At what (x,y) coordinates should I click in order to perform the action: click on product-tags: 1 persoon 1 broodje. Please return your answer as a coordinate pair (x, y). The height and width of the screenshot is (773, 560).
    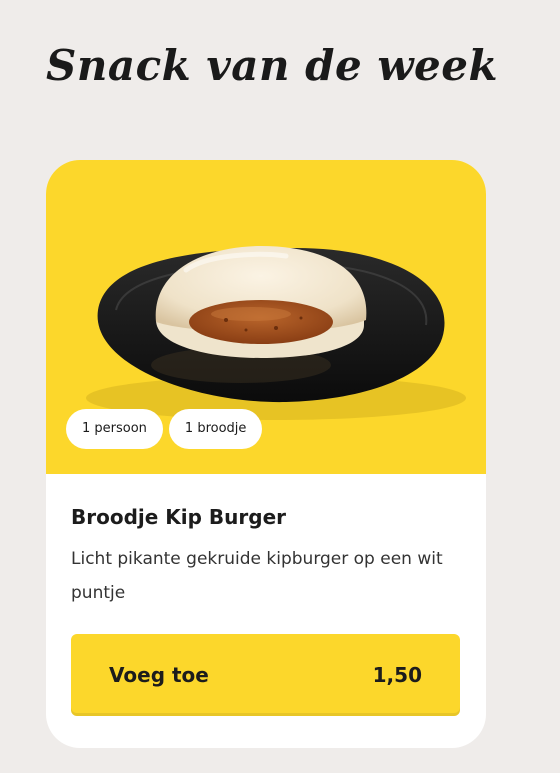
    Looking at the image, I should click on (164, 429).